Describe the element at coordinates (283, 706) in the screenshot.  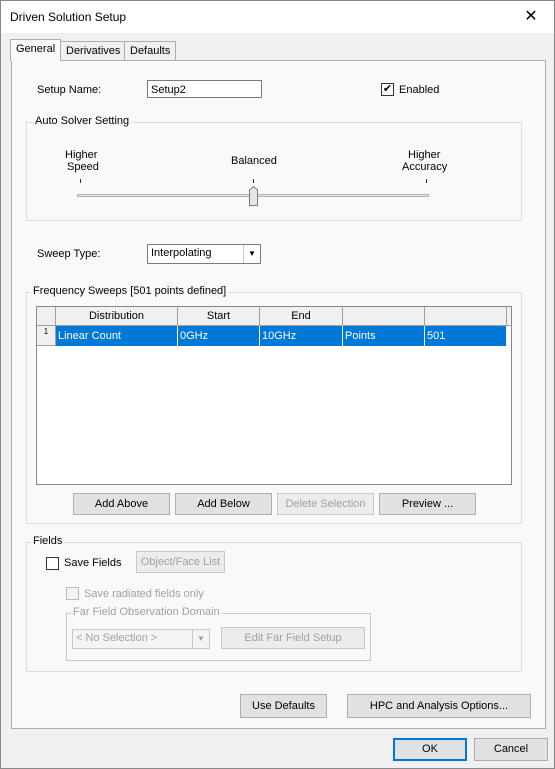
I see `use-defaults-button: Use Defaults` at that location.